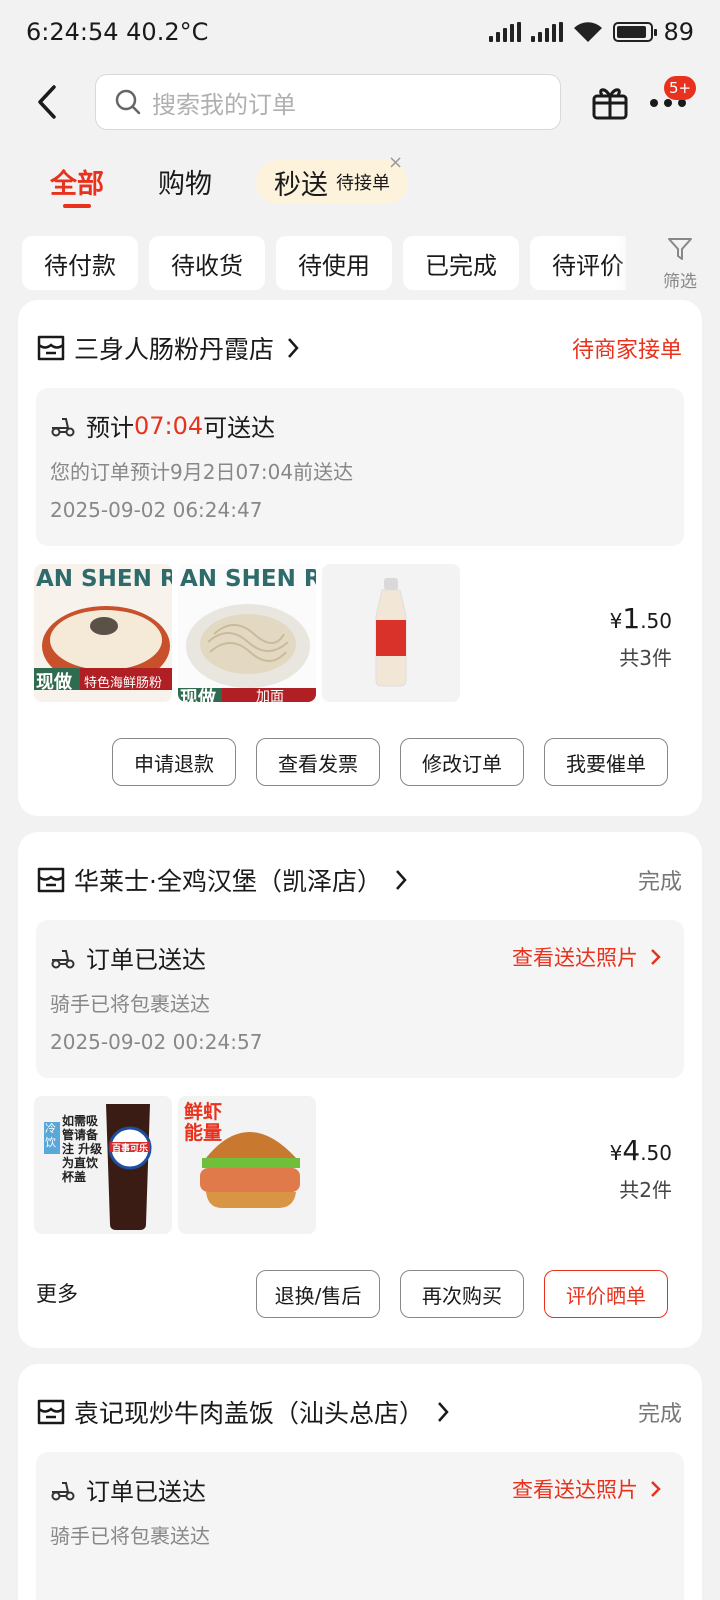  I want to click on chip-pending-review: 待评价, so click(578, 263).